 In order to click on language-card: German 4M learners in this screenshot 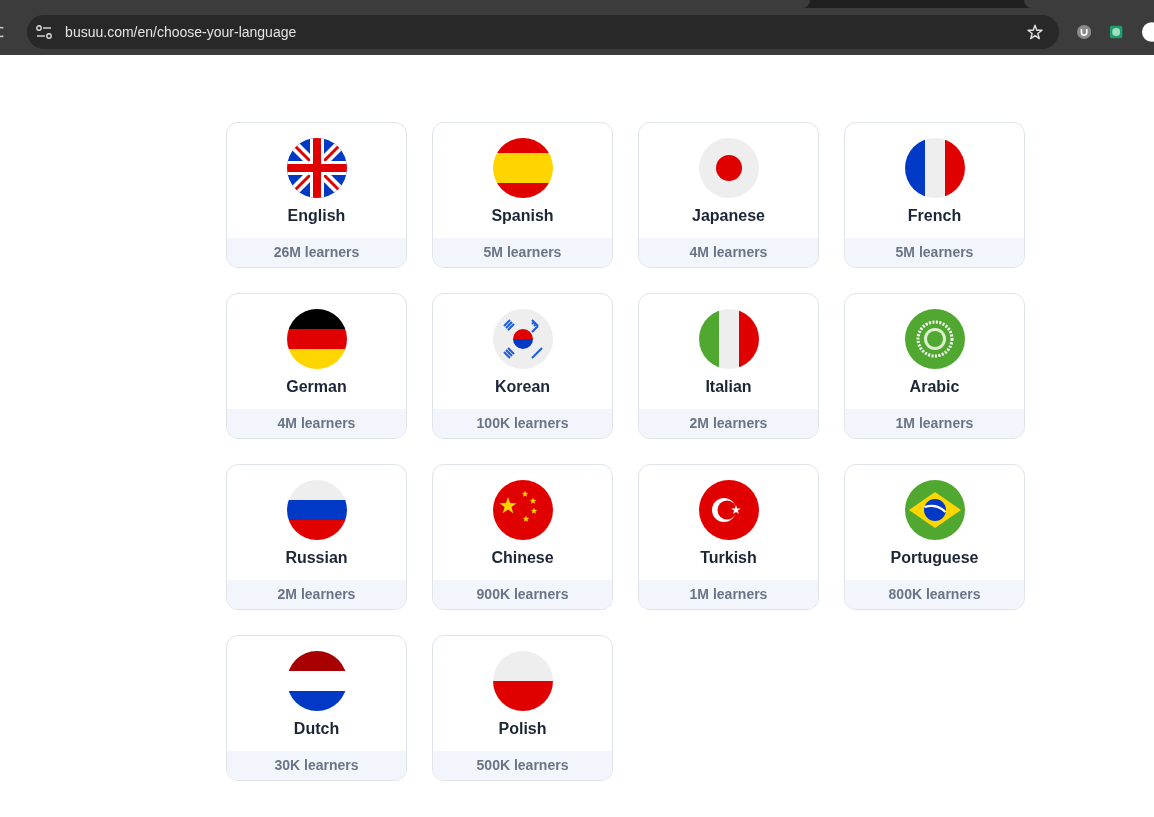, I will do `click(316, 366)`.